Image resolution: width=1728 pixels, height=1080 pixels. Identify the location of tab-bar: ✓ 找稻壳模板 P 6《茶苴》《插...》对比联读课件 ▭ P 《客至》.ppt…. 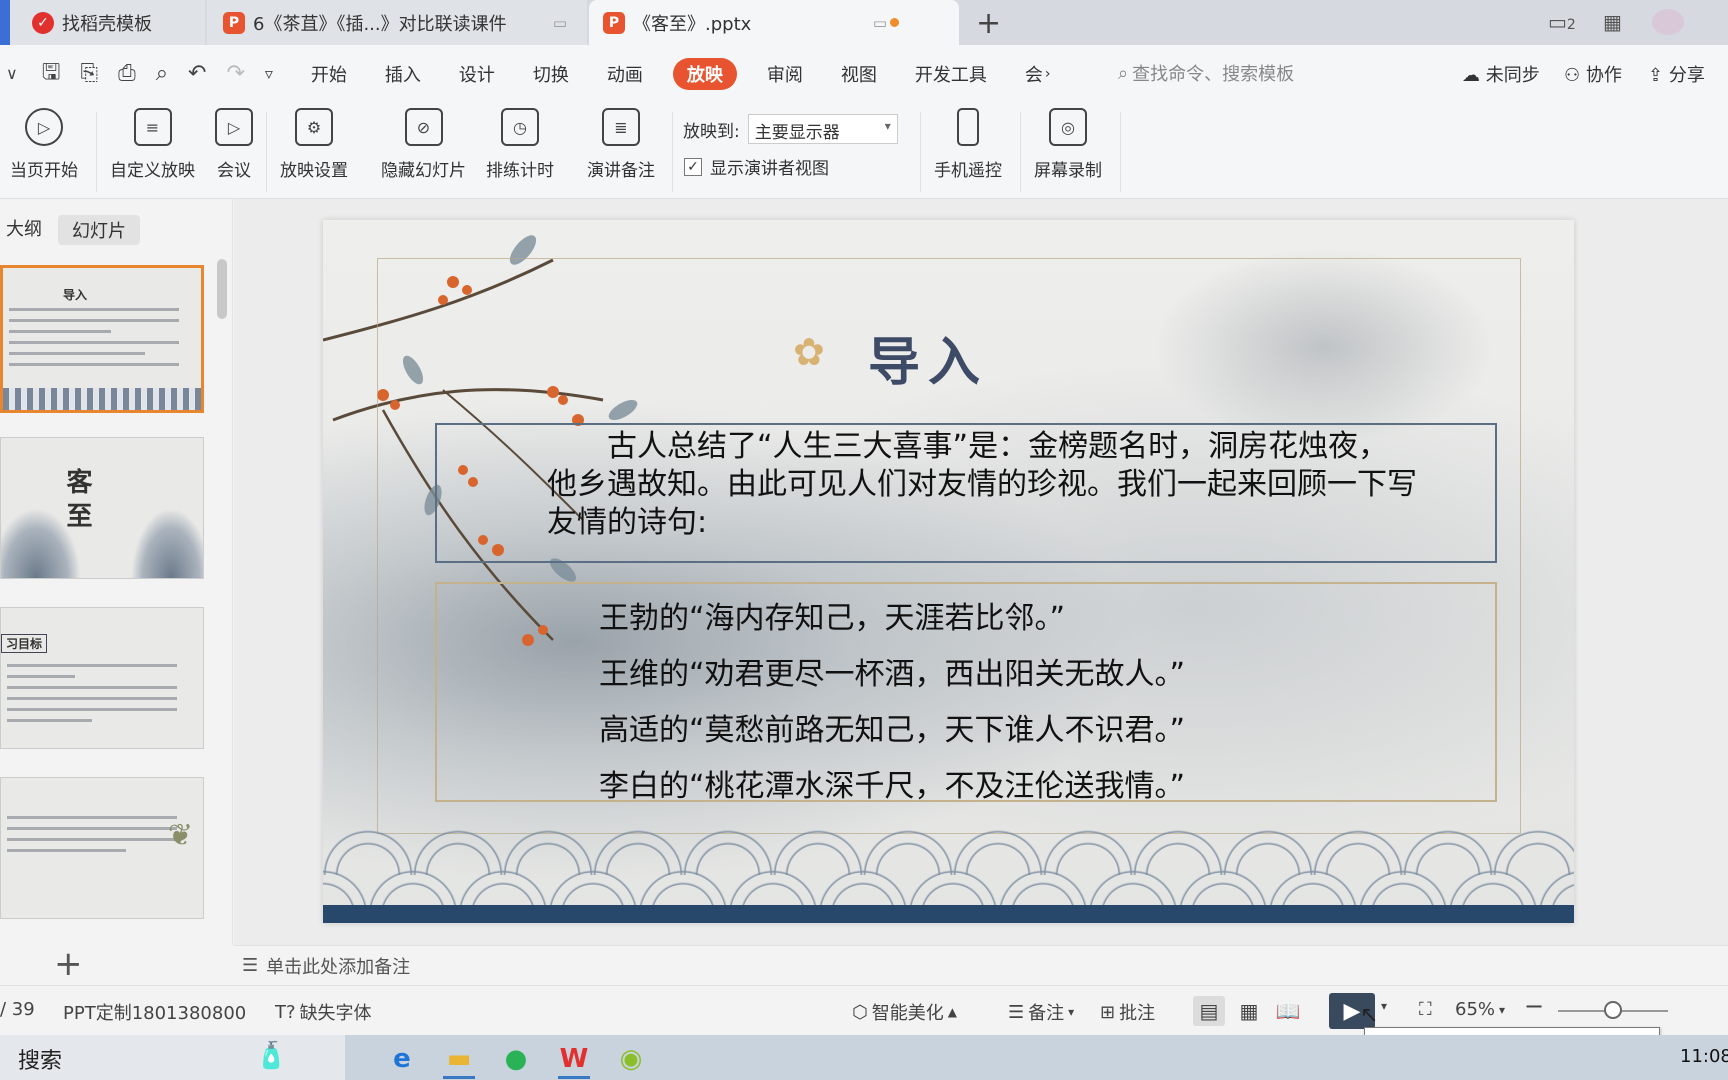
(864, 22).